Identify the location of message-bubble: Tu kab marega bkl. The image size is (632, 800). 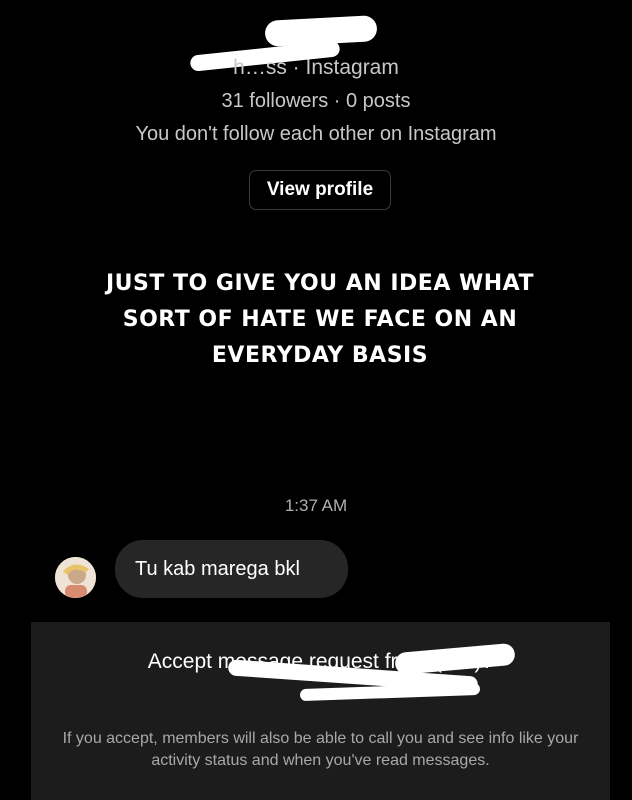
(231, 569).